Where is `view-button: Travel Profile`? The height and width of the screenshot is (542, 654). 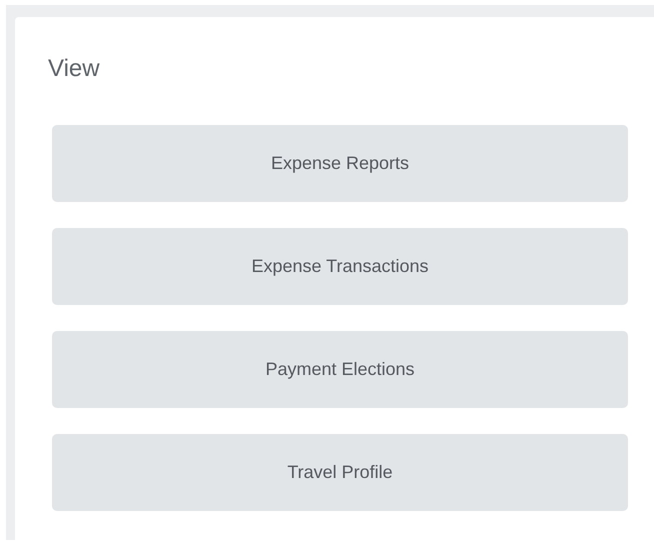 view-button: Travel Profile is located at coordinates (340, 472).